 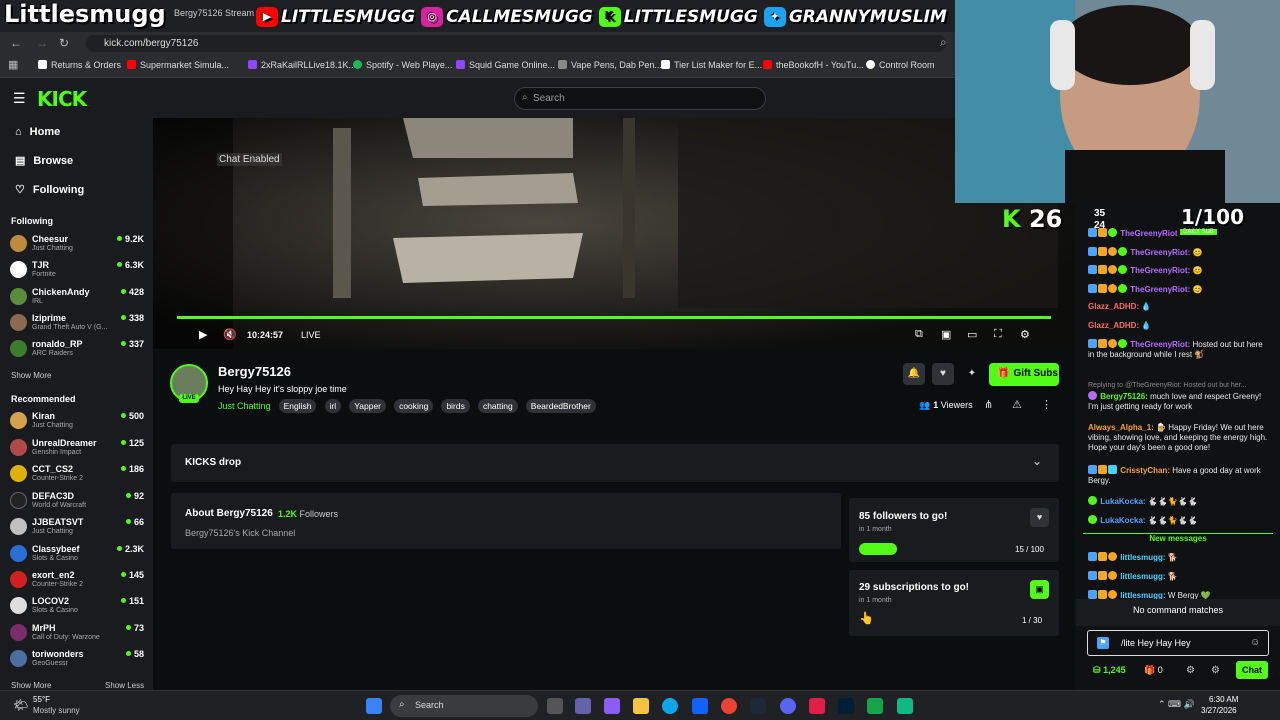 I want to click on chevron-down-icon: ⌄, so click(x=1037, y=461).